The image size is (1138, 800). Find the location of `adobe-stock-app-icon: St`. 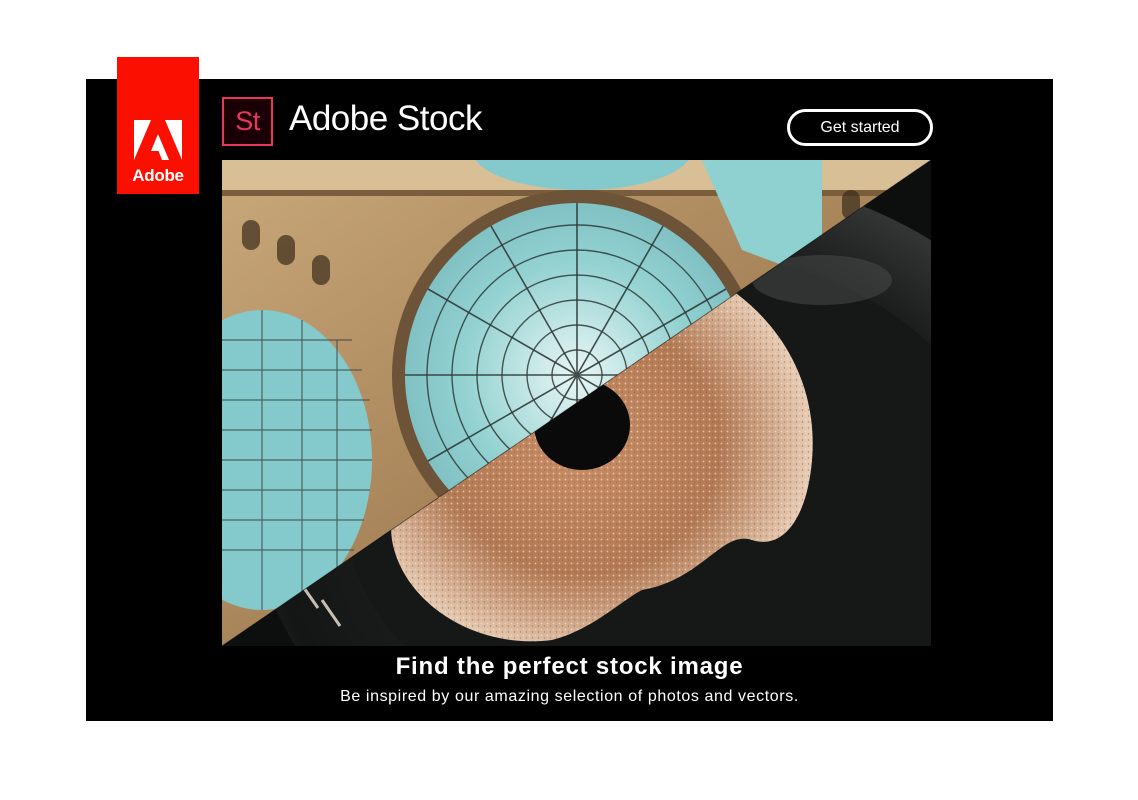

adobe-stock-app-icon: St is located at coordinates (247, 121).